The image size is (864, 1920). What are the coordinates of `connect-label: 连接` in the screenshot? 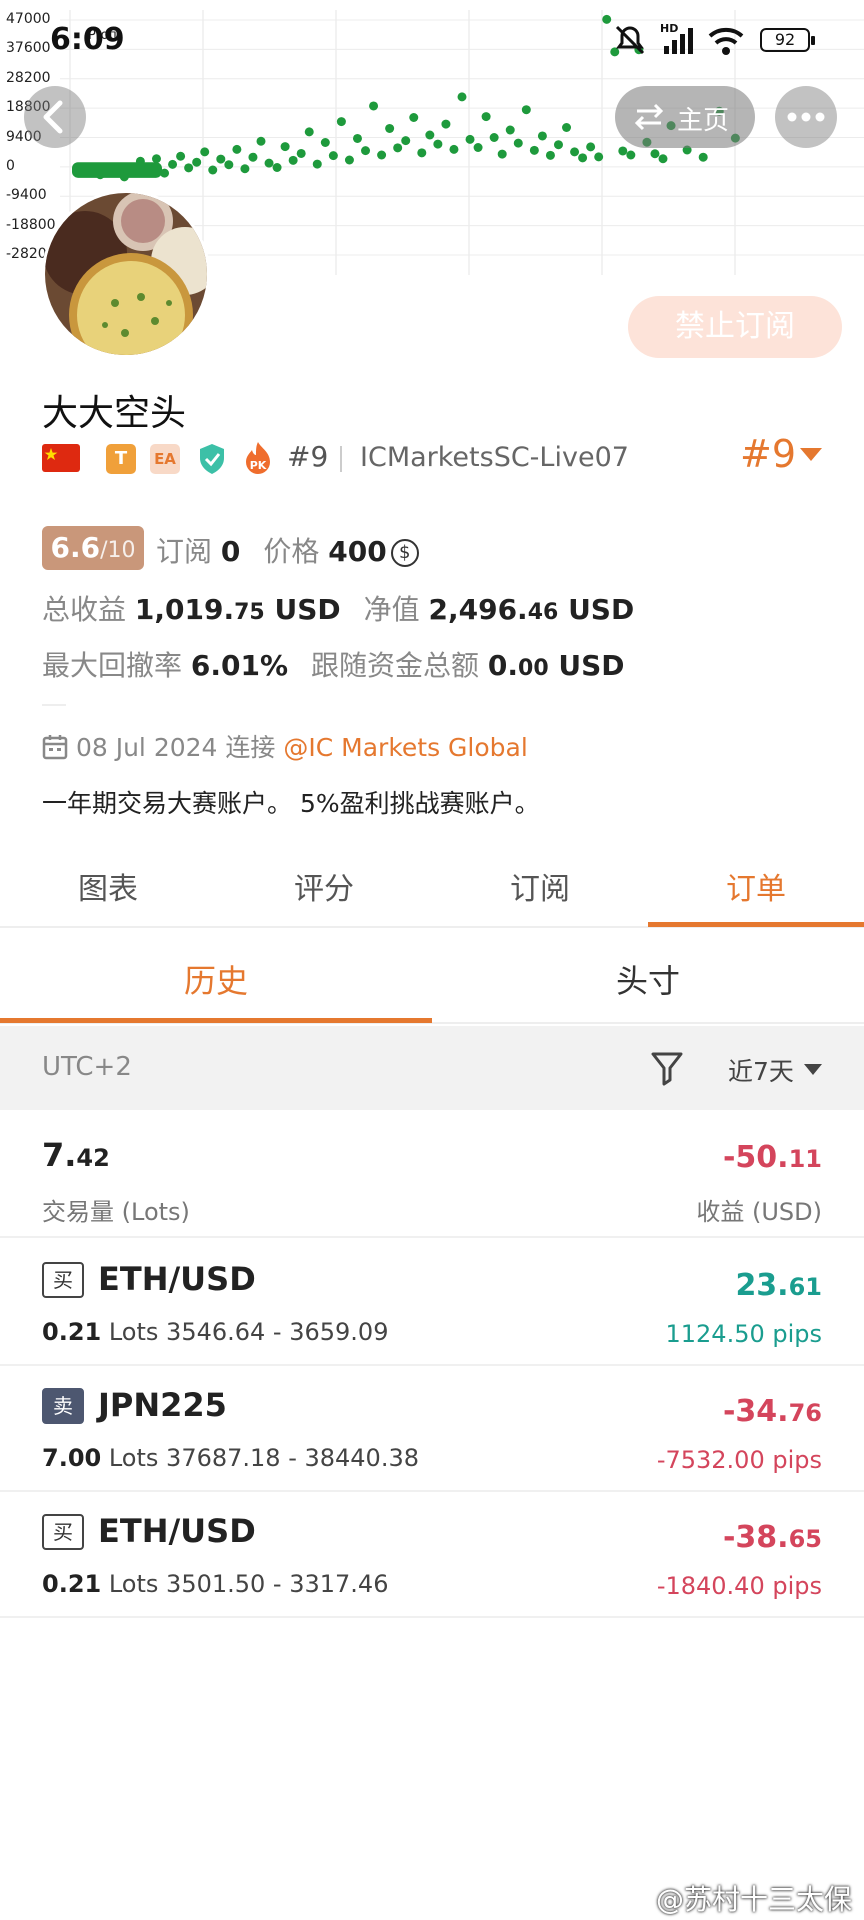 It's located at (250, 747).